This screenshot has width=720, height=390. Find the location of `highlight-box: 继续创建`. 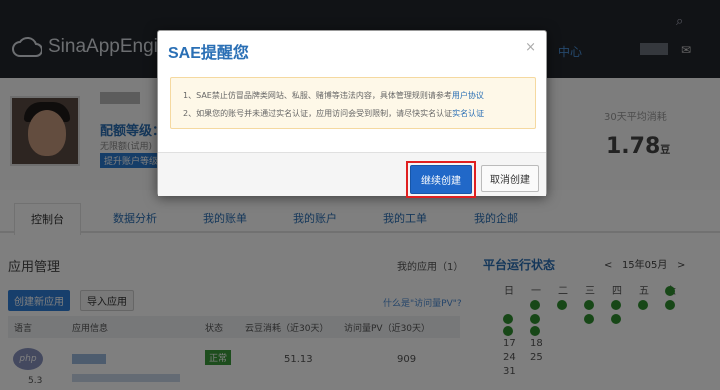

highlight-box: 继续创建 is located at coordinates (441, 179).